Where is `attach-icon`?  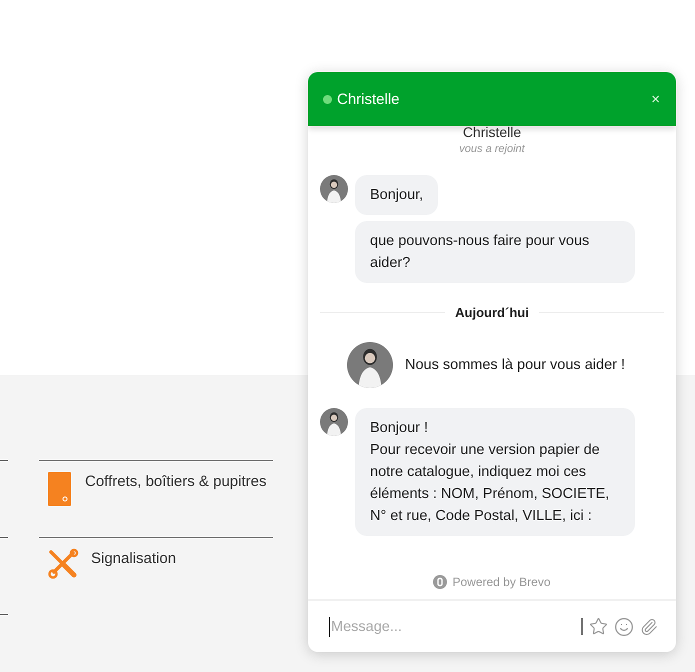 attach-icon is located at coordinates (649, 627).